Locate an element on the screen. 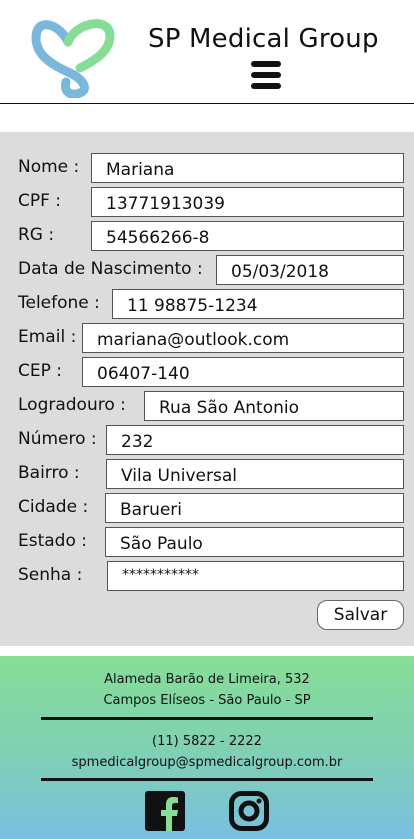 This screenshot has height=839, width=414. cpf-input: 13771913039 is located at coordinates (247, 202).